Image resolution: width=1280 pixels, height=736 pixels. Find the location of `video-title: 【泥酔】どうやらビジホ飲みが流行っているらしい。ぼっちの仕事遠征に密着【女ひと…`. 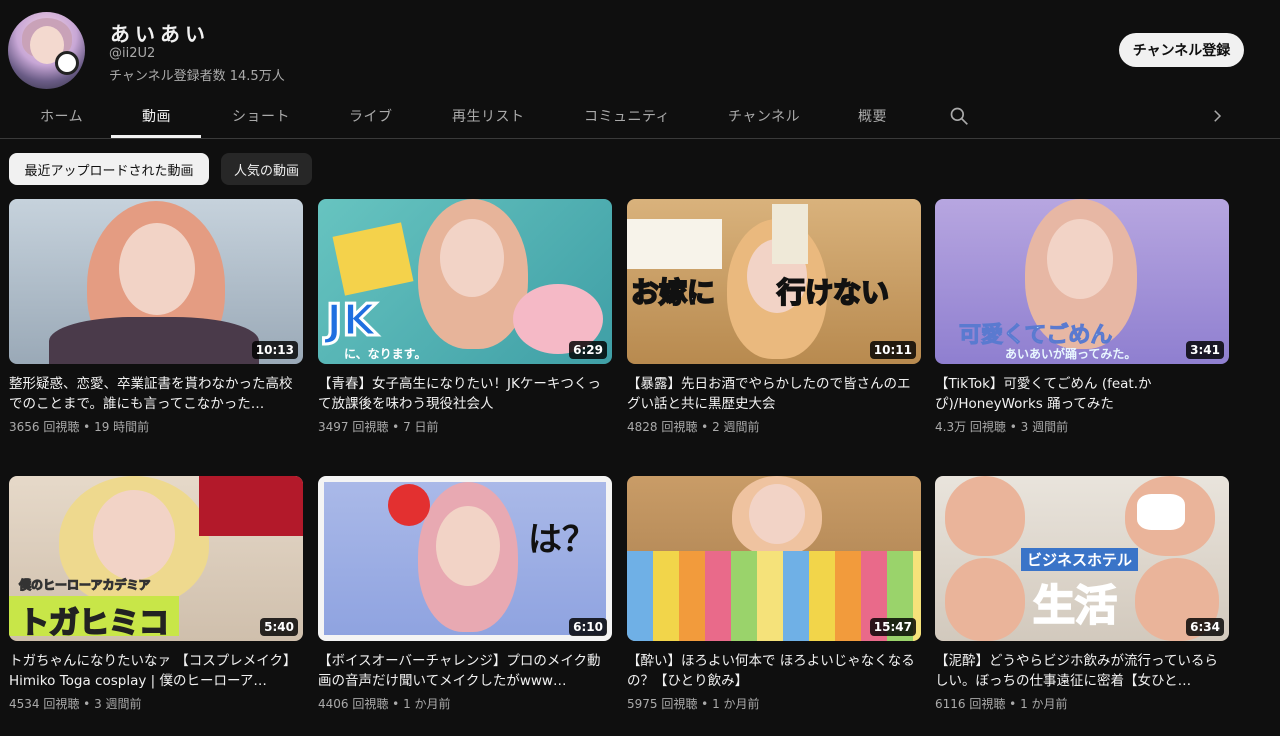

video-title: 【泥酔】どうやらビジホ飲みが流行っているらしい。ぼっちの仕事遠征に密着【女ひと… is located at coordinates (1082, 671).